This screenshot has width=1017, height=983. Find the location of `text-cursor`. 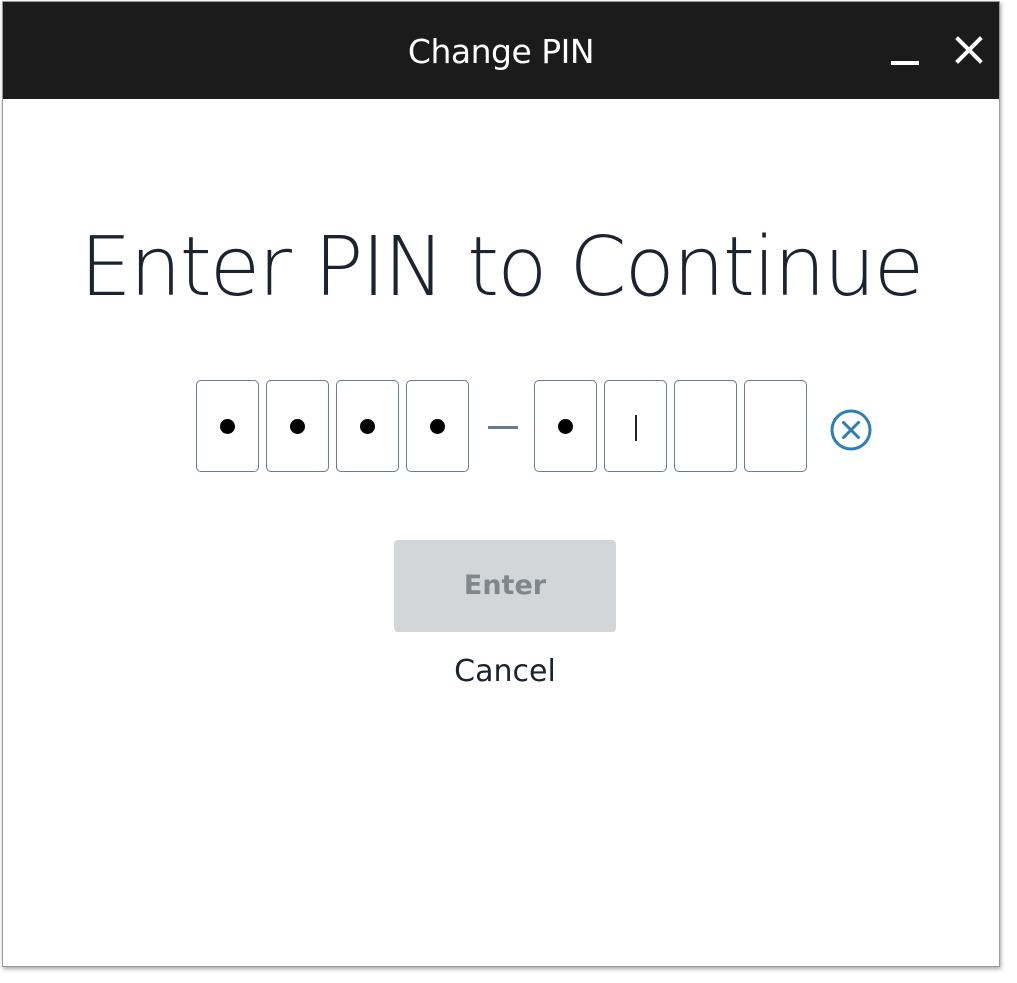

text-cursor is located at coordinates (636, 428).